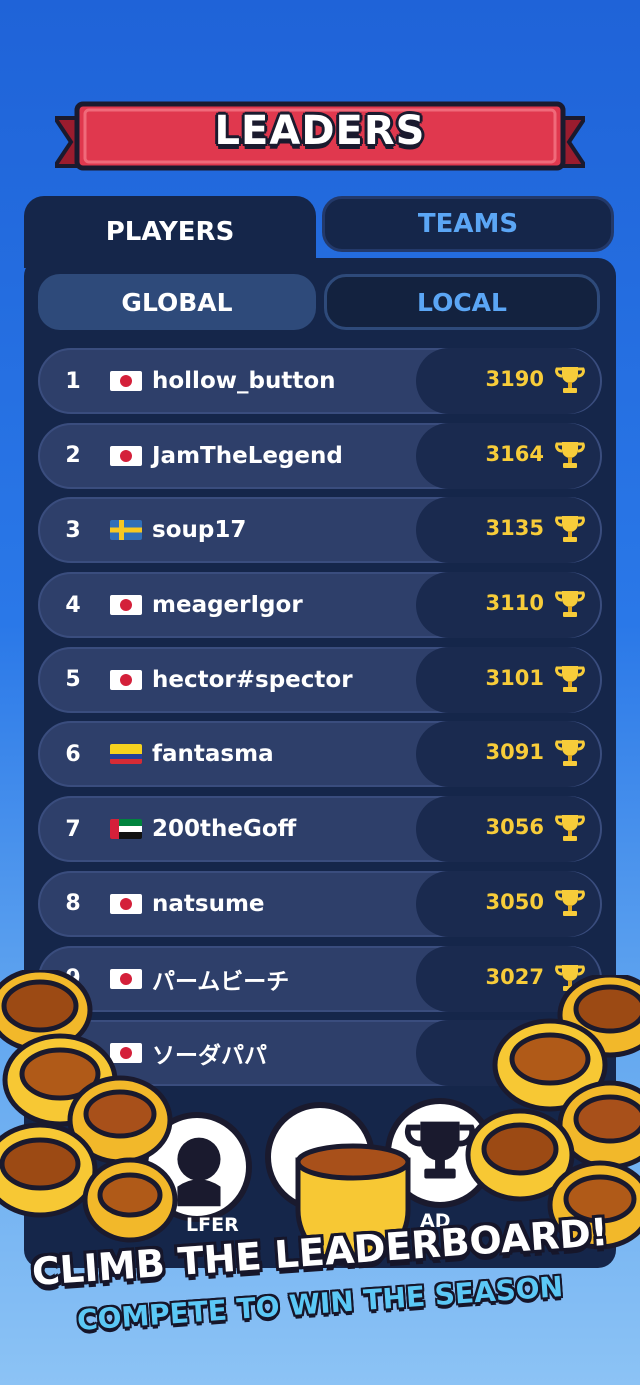 The width and height of the screenshot is (640, 1385). Describe the element at coordinates (199, 530) in the screenshot. I see `player-name: soup17` at that location.